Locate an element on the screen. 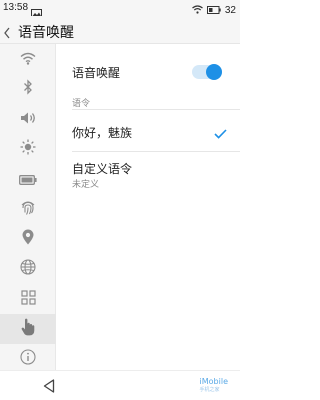 Image resolution: width=320 pixels, height=400 pixels. triangle-back-icon is located at coordinates (49, 387).